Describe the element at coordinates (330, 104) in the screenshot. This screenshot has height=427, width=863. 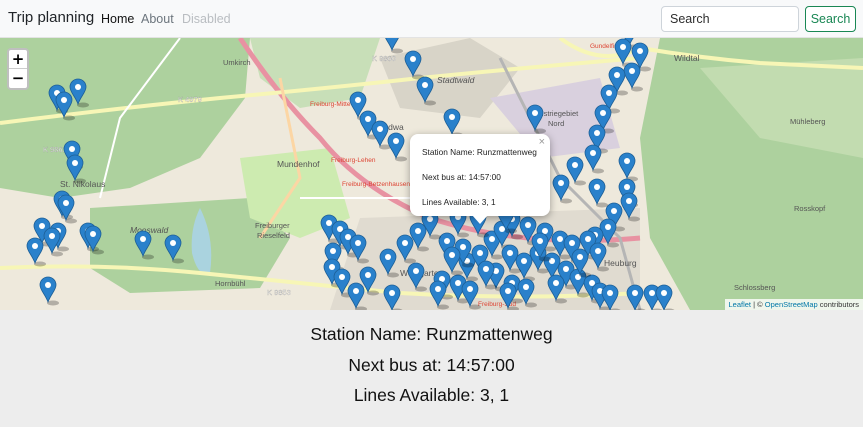
I see `map-label-freiburg-mitte: Freiburg-Mitte` at that location.